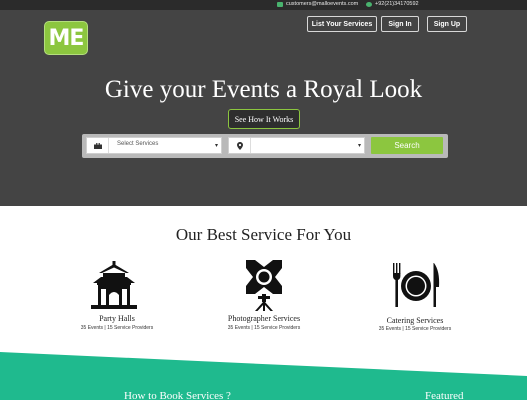  What do you see at coordinates (369, 4) in the screenshot?
I see `phone-icon` at bounding box center [369, 4].